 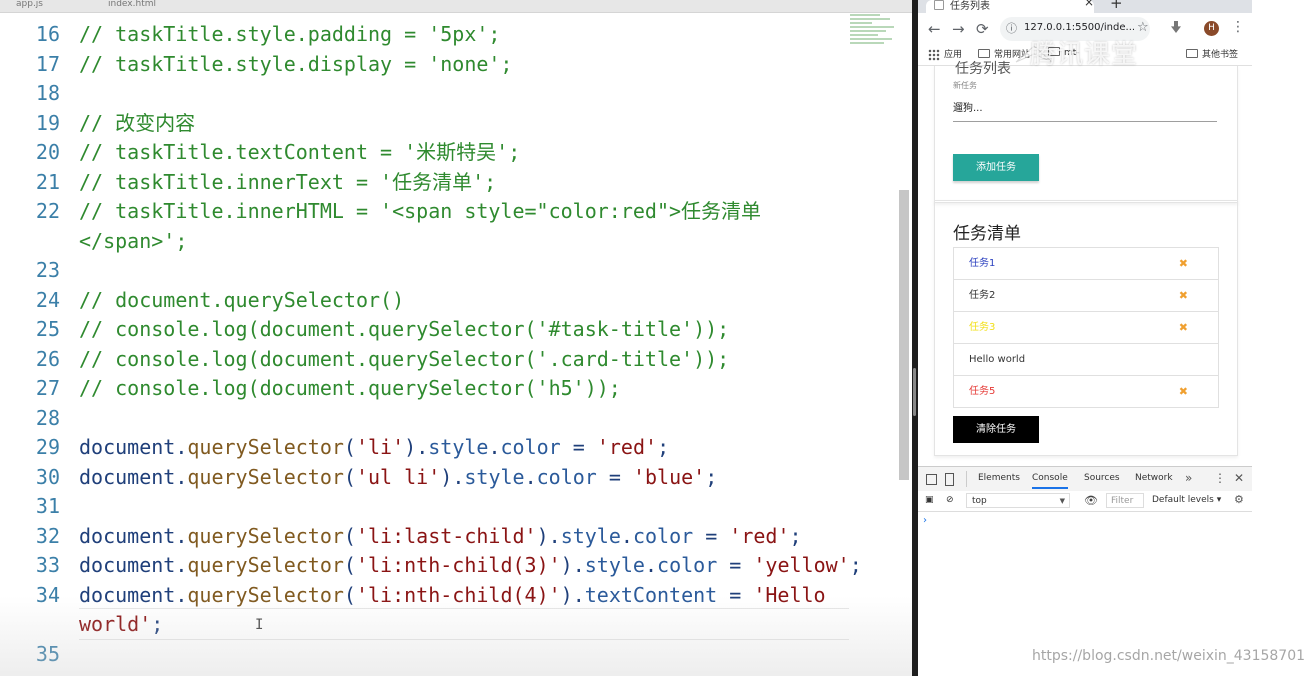 I want to click on back-icon: ←, so click(x=934, y=29).